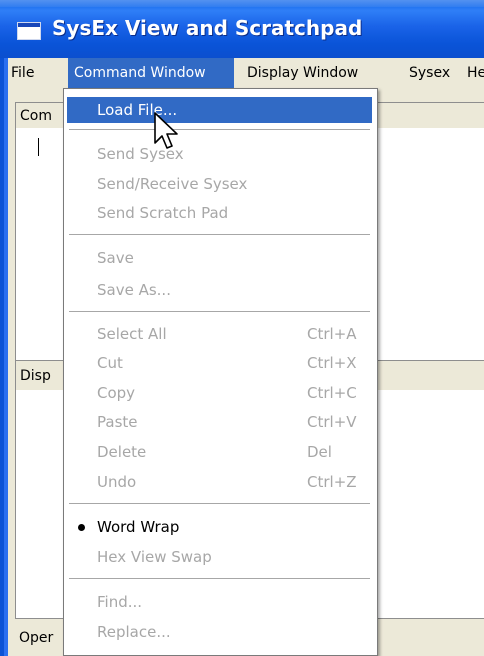  What do you see at coordinates (332, 393) in the screenshot?
I see `menu-item-shortcut: Ctrl+C` at bounding box center [332, 393].